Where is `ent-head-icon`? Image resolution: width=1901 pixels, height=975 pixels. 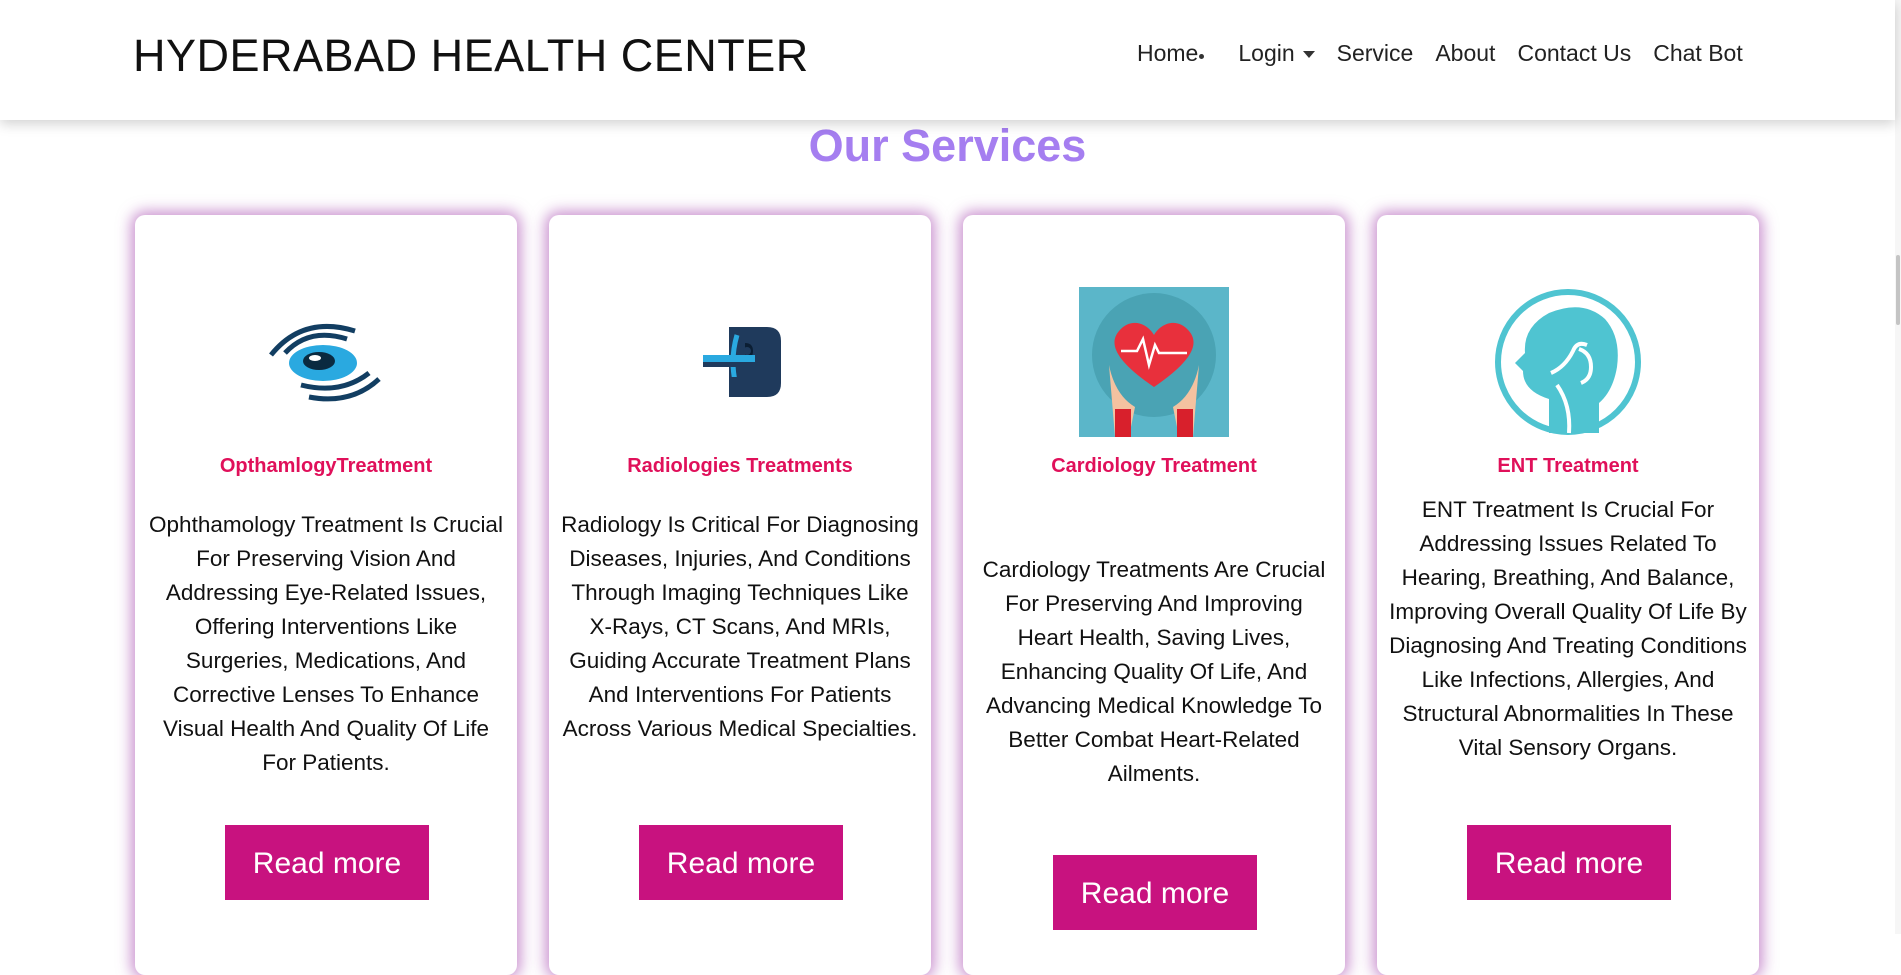
ent-head-icon is located at coordinates (1568, 362).